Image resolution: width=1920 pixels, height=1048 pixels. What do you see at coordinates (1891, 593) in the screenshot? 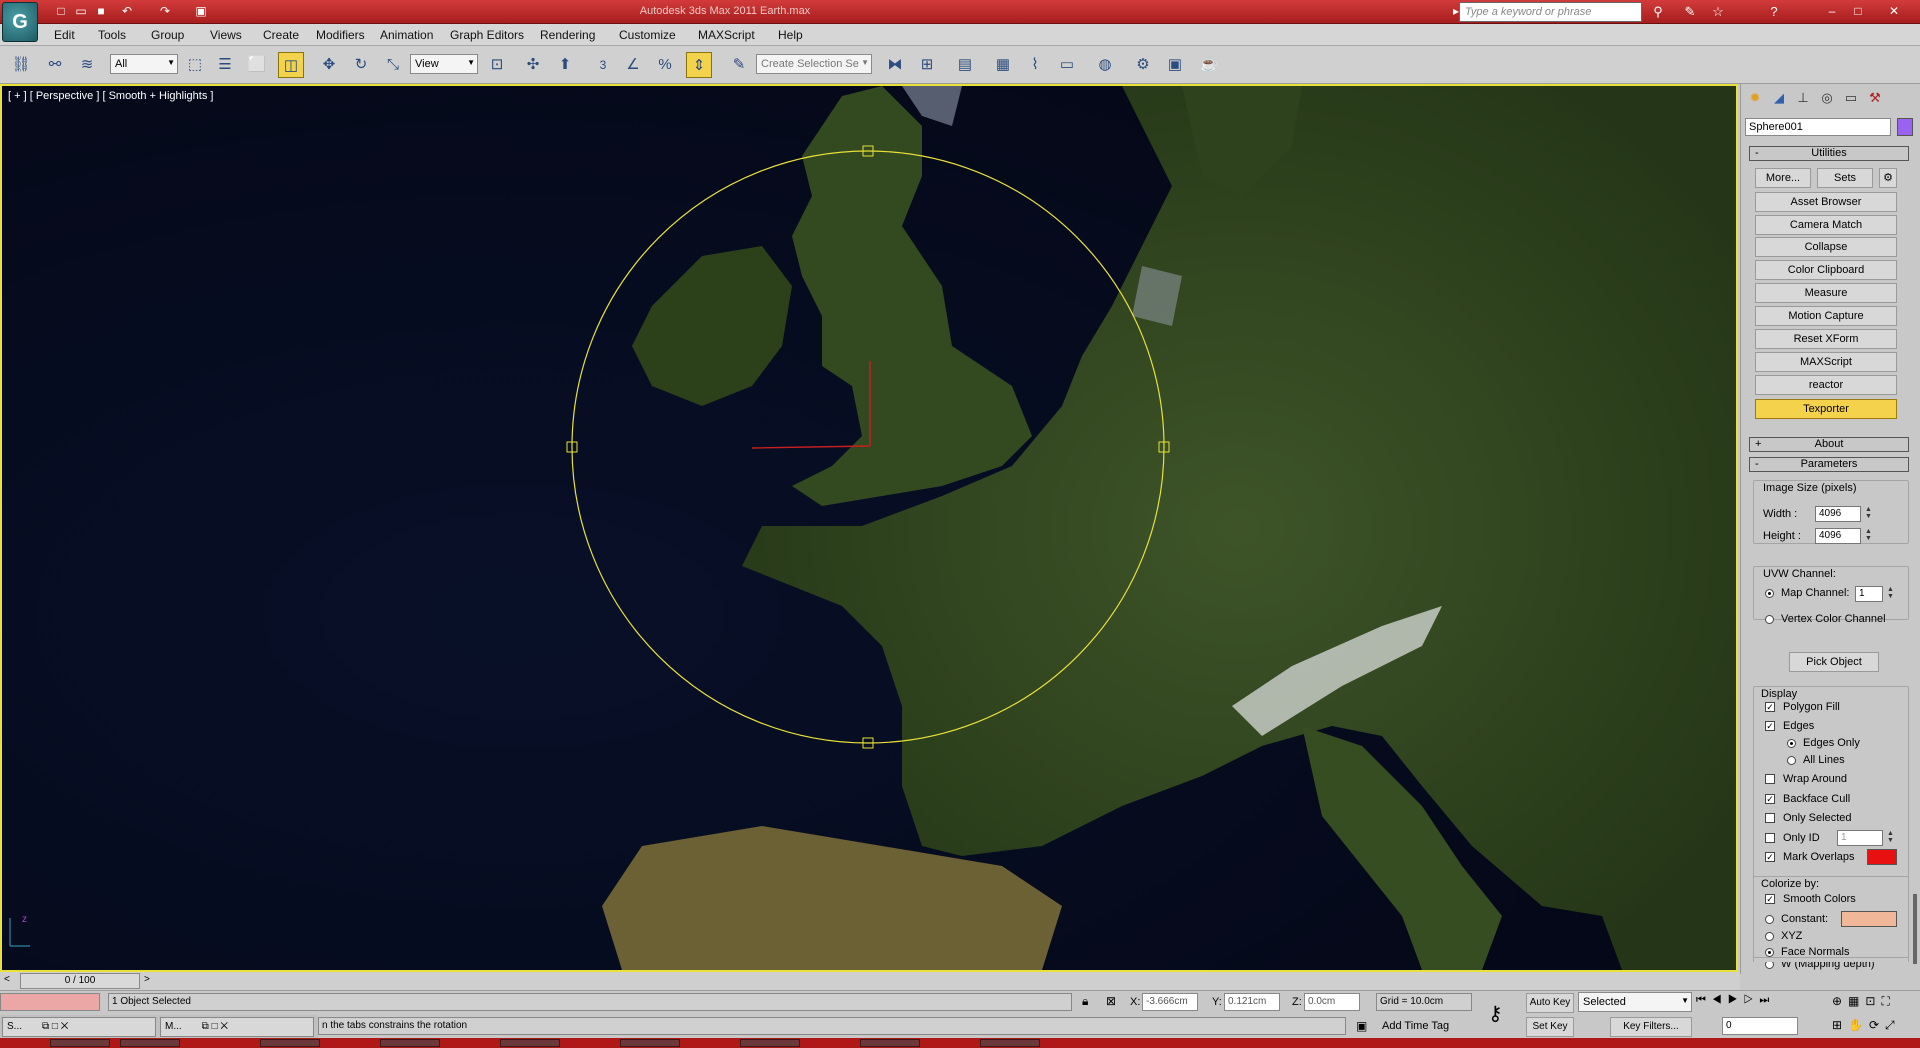
I see `map-channel-spinner-icon: ▲ ▼` at bounding box center [1891, 593].